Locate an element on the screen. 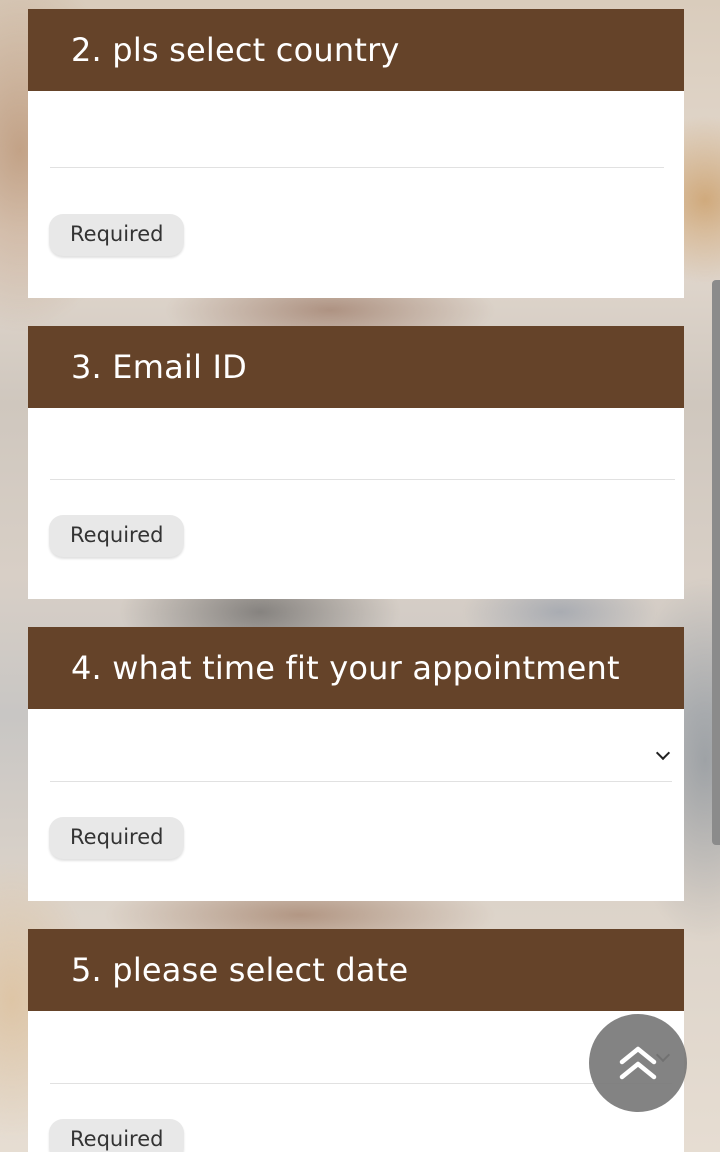  double-chevron-up-icon is located at coordinates (638, 1063).